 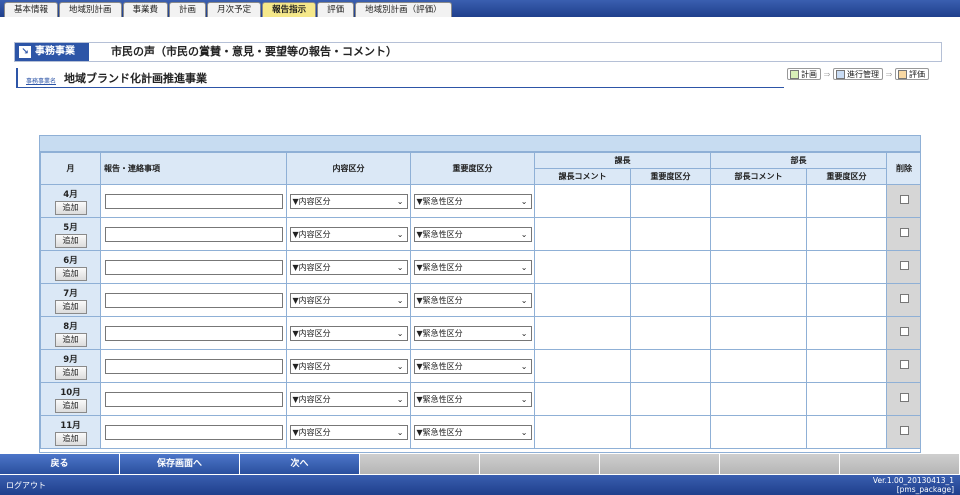 What do you see at coordinates (70, 168) in the screenshot?
I see `col-month: 月` at bounding box center [70, 168].